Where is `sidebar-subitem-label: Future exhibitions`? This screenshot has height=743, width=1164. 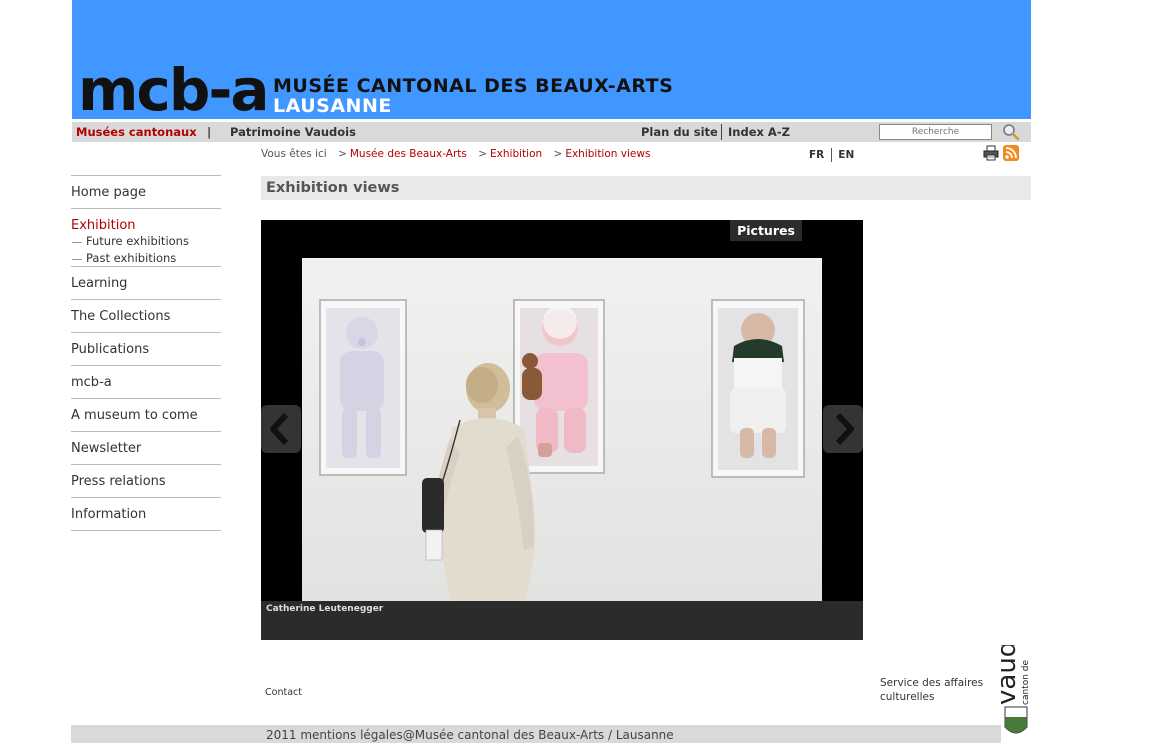 sidebar-subitem-label: Future exhibitions is located at coordinates (137, 241).